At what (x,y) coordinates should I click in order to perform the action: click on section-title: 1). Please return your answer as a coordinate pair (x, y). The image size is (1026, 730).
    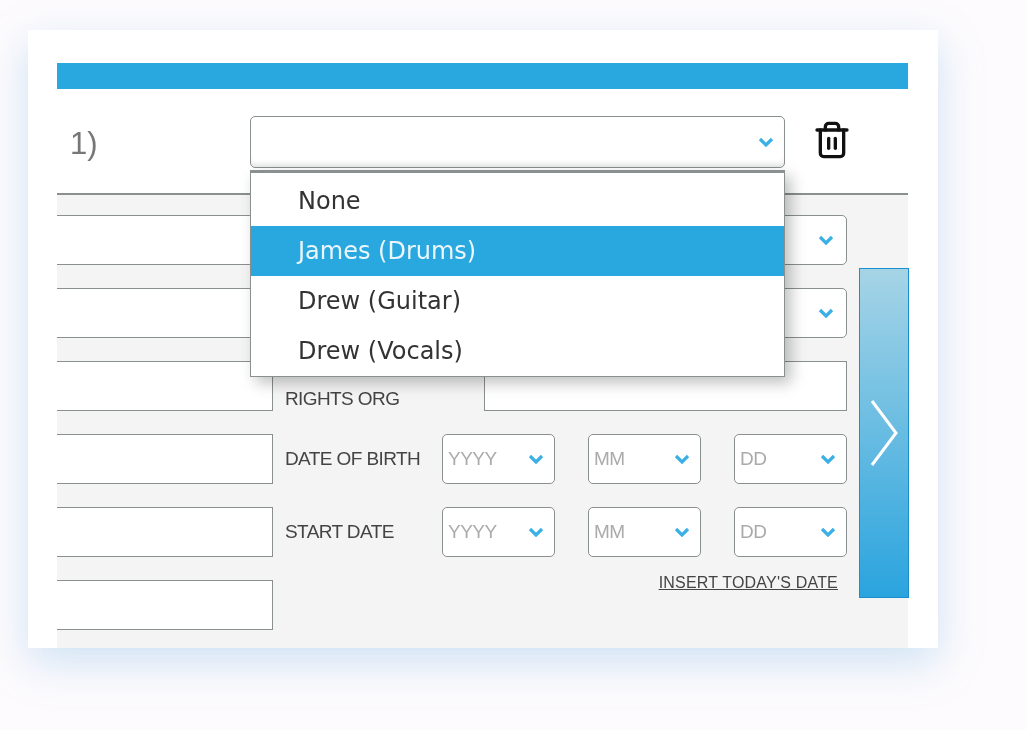
    Looking at the image, I should click on (84, 143).